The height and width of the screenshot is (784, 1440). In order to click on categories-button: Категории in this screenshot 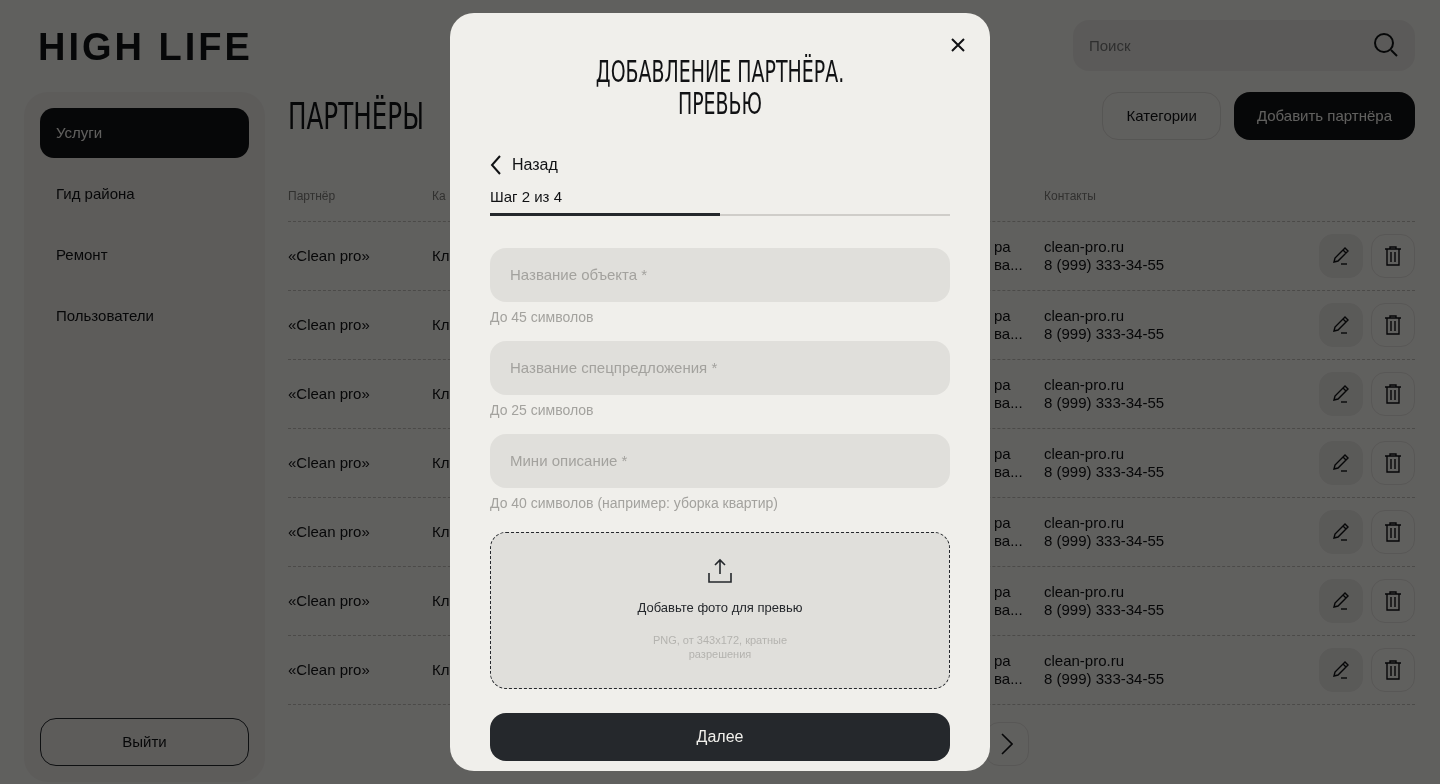, I will do `click(1161, 116)`.